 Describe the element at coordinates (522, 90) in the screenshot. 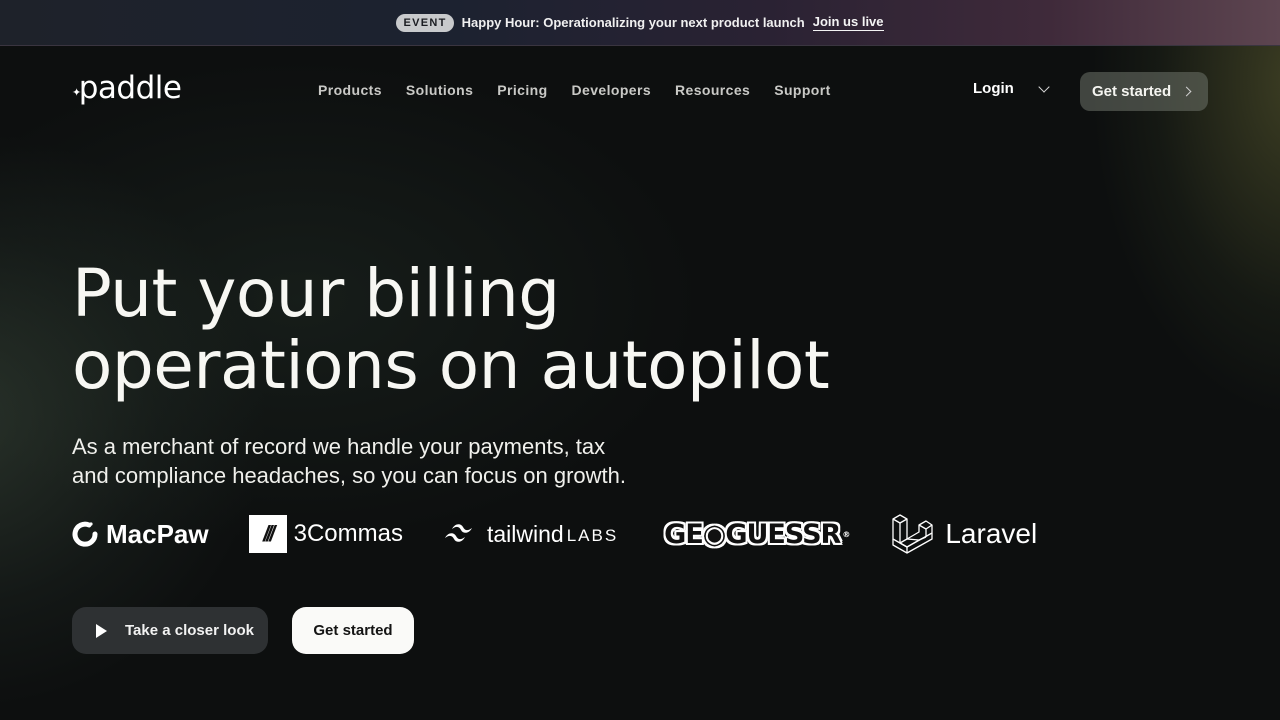

I see `nav-pricing: Pricing` at that location.